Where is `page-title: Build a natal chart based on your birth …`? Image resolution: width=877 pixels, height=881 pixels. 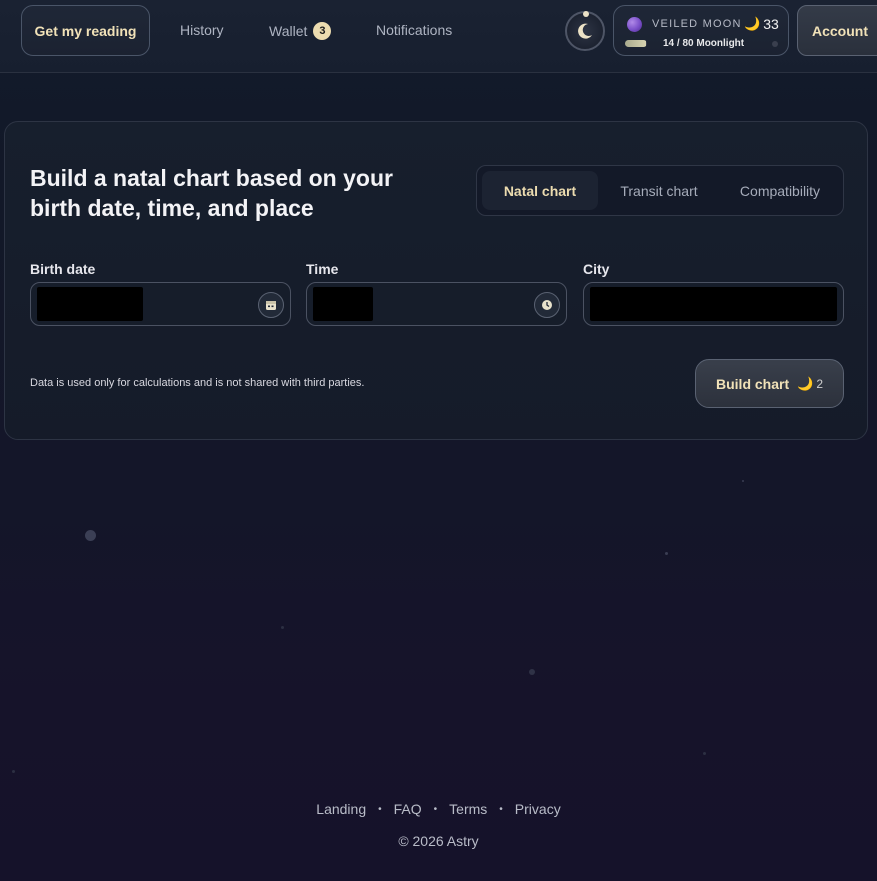 page-title: Build a natal chart based on your birth … is located at coordinates (211, 193).